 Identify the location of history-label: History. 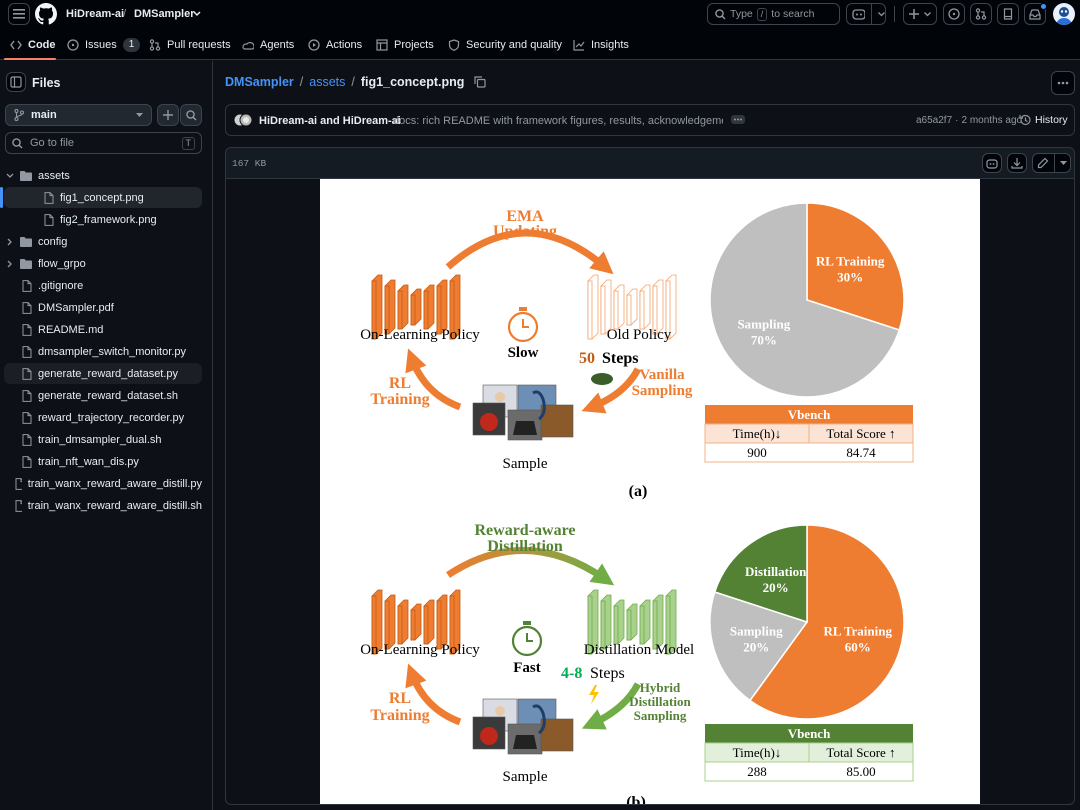
(1051, 120).